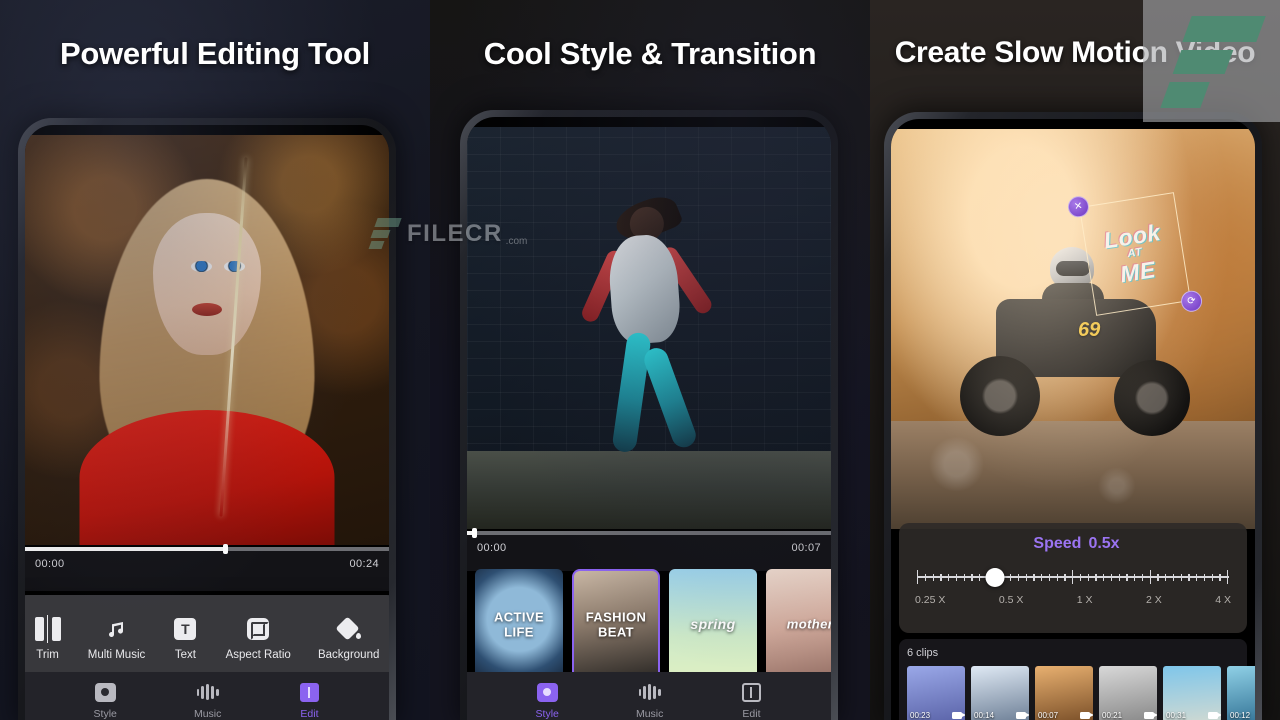  I want to click on clip-duration: 00:14, so click(984, 715).